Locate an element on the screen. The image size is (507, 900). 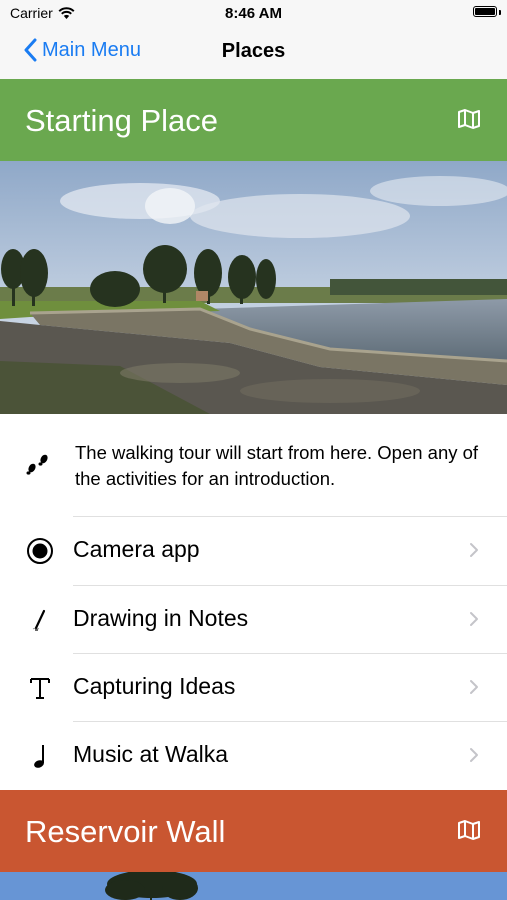
activity-label: Drawing in Notes is located at coordinates (161, 618).